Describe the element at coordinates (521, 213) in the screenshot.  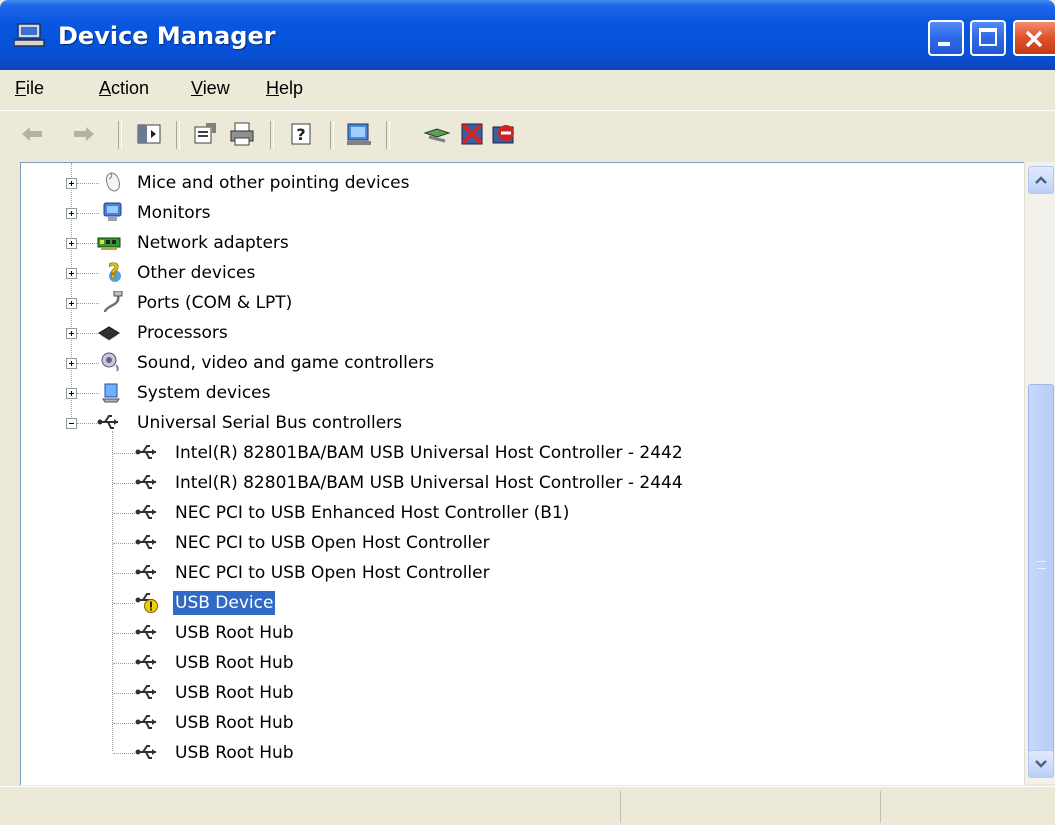
I see `tree-node-monitors: Monitors` at that location.